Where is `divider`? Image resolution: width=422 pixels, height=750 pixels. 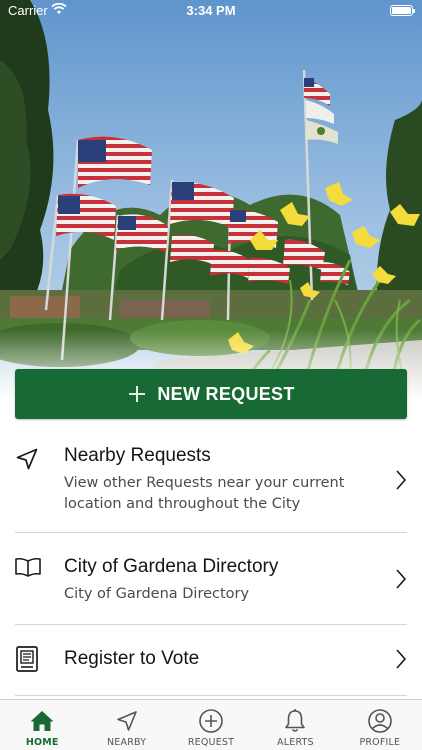 divider is located at coordinates (211, 695).